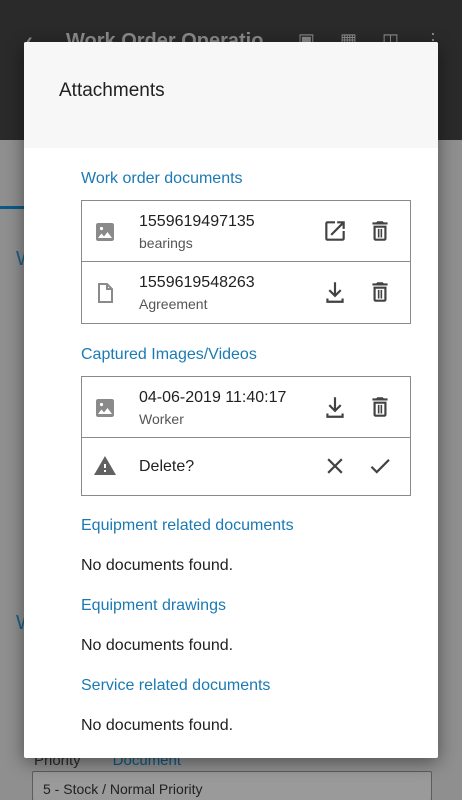  I want to click on list-item: 1559619497135 bearings, so click(246, 231).